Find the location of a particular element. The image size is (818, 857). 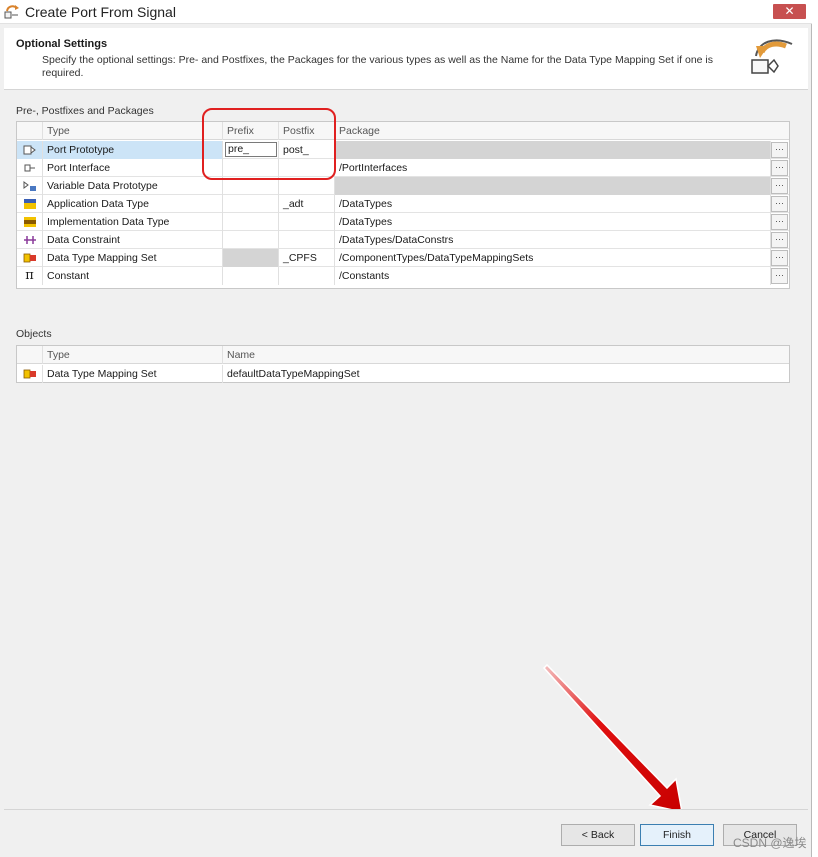

background-strip is located at coordinates (815, 428).